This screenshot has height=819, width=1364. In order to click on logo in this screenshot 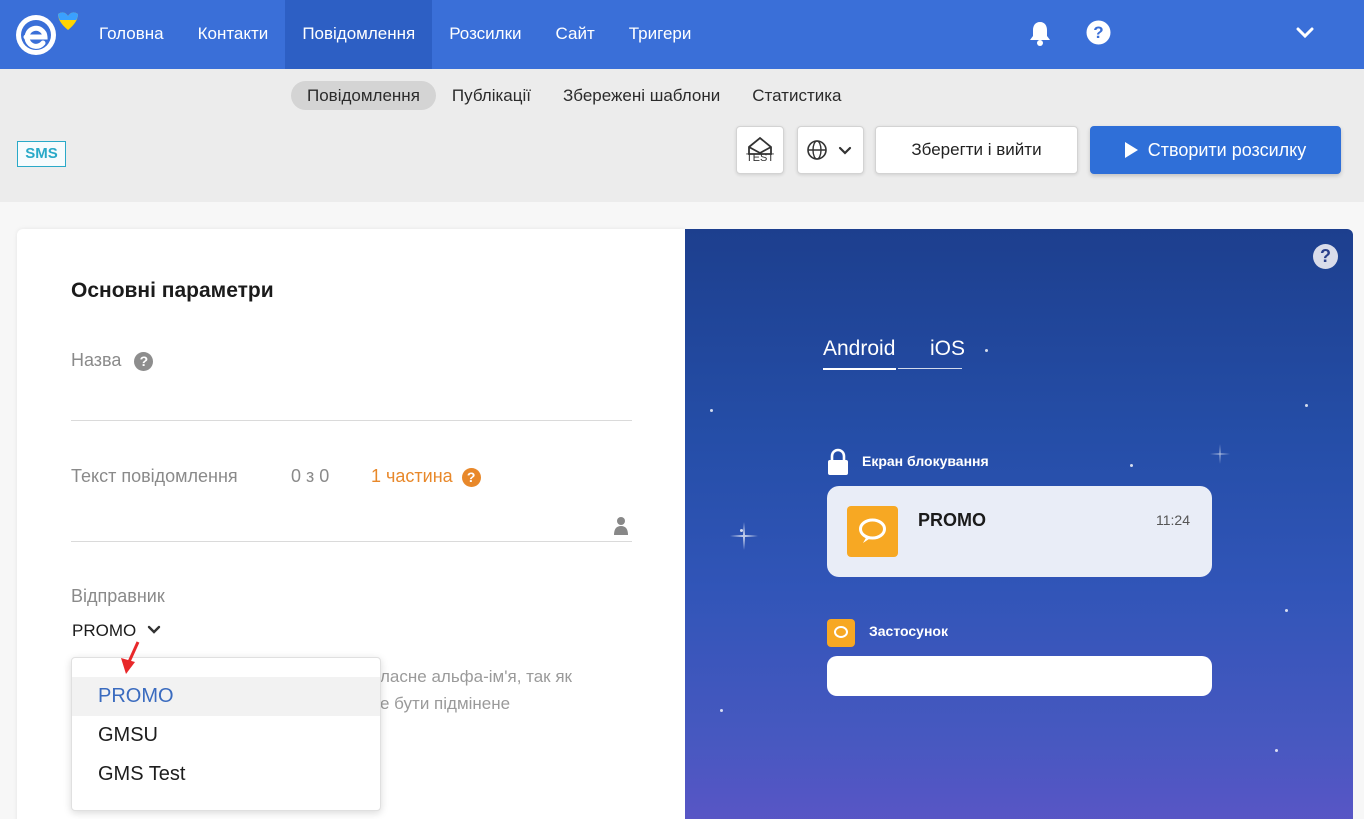, I will do `click(46, 35)`.